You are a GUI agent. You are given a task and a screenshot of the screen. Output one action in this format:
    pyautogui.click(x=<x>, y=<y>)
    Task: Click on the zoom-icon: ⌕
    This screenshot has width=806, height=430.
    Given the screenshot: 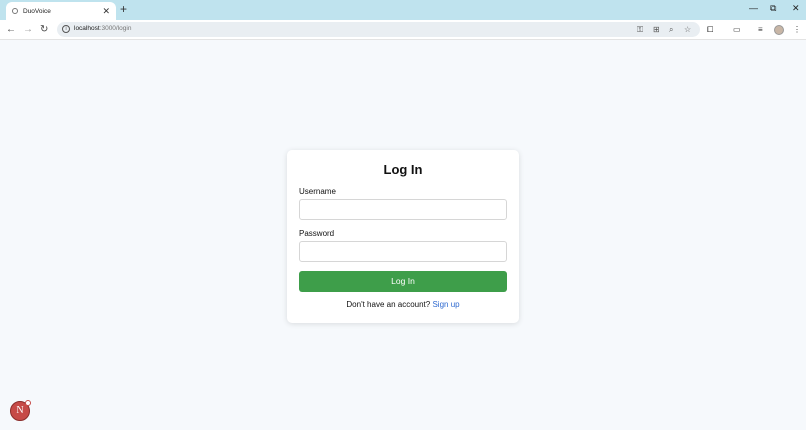 What is the action you would take?
    pyautogui.click(x=671, y=29)
    